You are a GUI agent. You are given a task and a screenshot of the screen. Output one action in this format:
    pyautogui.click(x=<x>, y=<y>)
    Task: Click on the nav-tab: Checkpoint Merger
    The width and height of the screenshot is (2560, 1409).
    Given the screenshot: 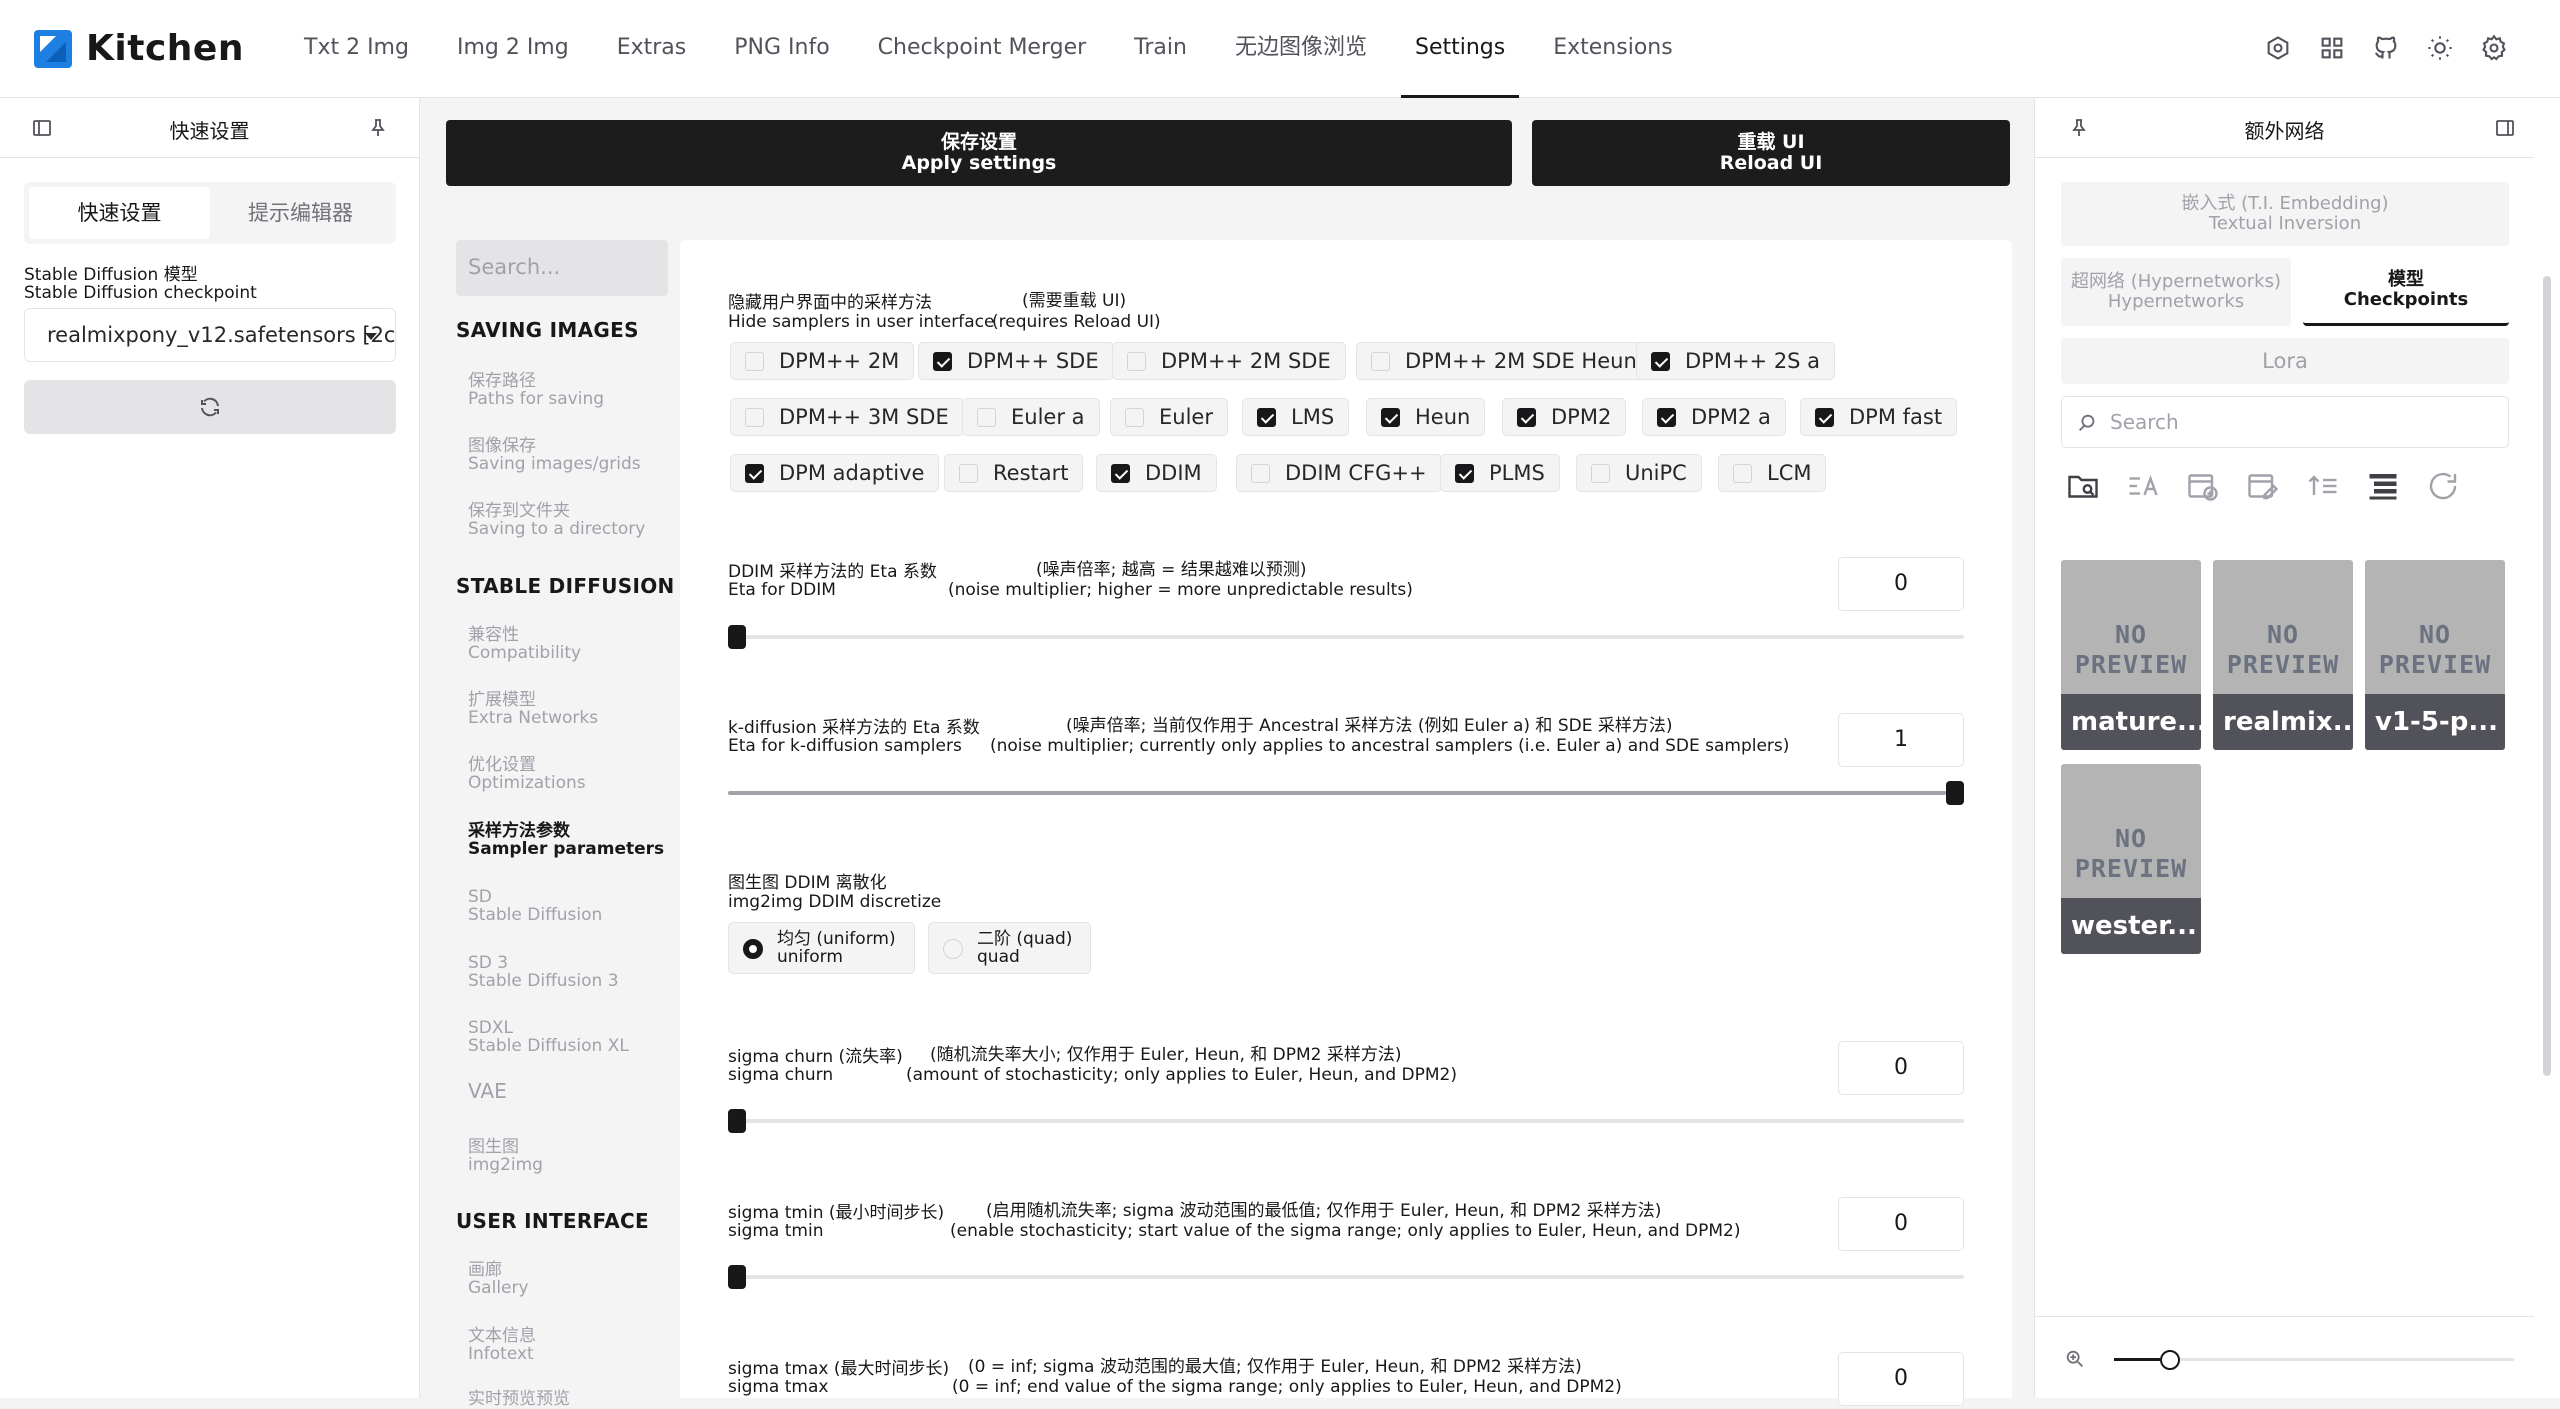 What is the action you would take?
    pyautogui.click(x=982, y=49)
    